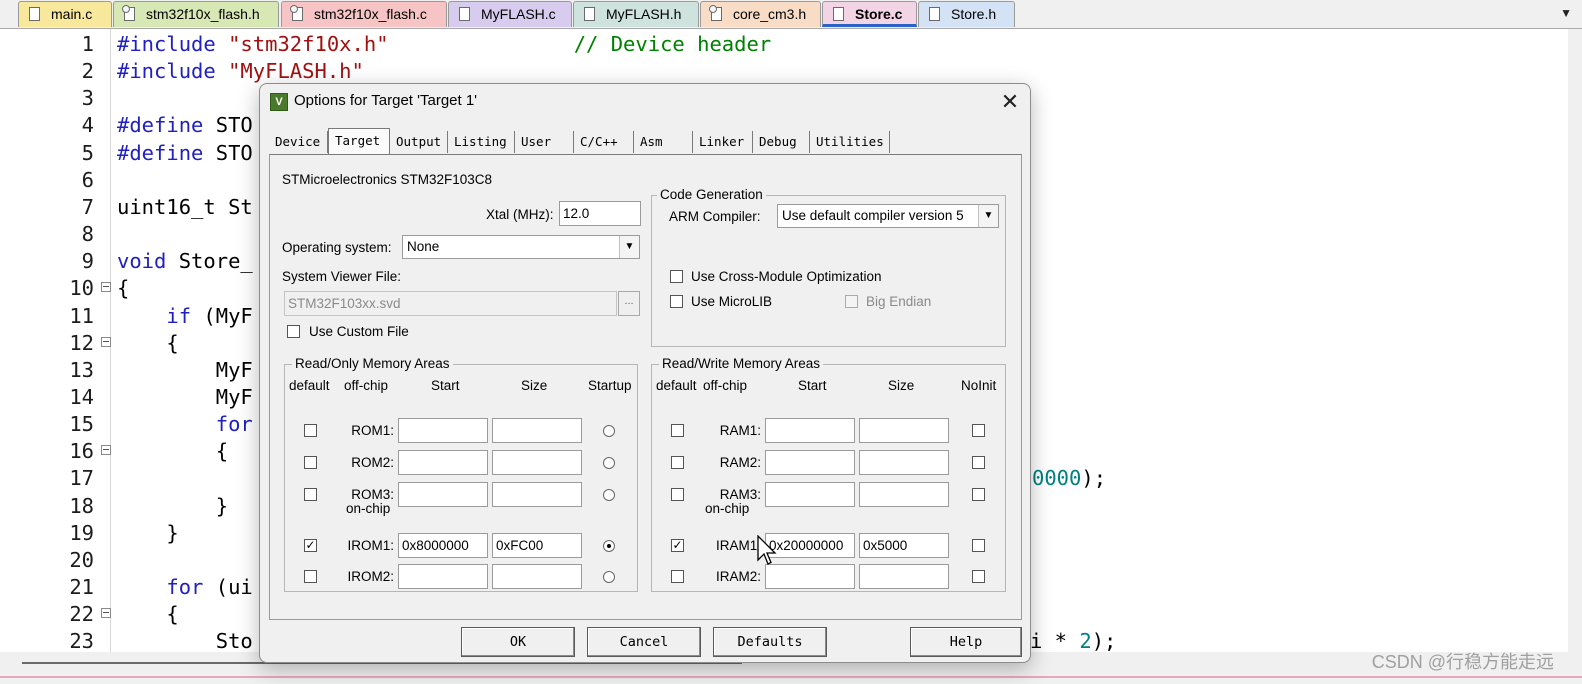 This screenshot has height=684, width=1582. I want to click on cross-module-checkbox, so click(676, 276).